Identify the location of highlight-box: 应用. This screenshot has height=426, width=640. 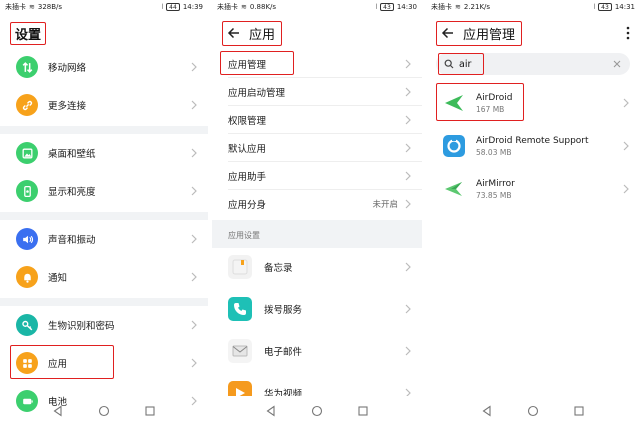
(252, 33).